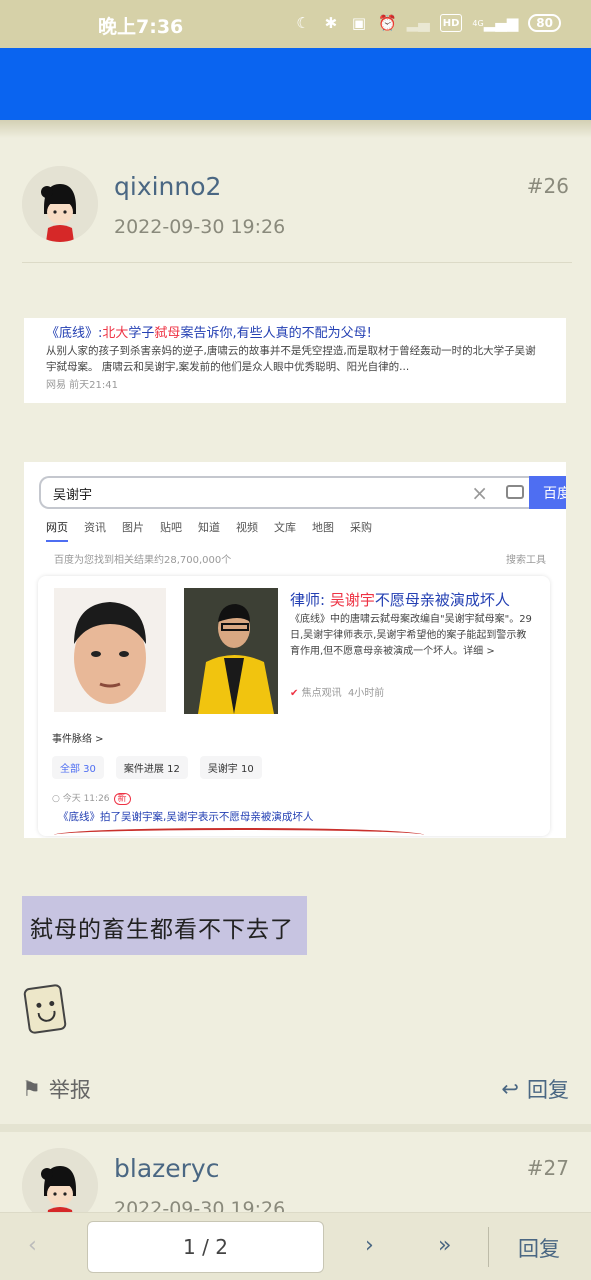  I want to click on hd-icon: HD, so click(451, 23).